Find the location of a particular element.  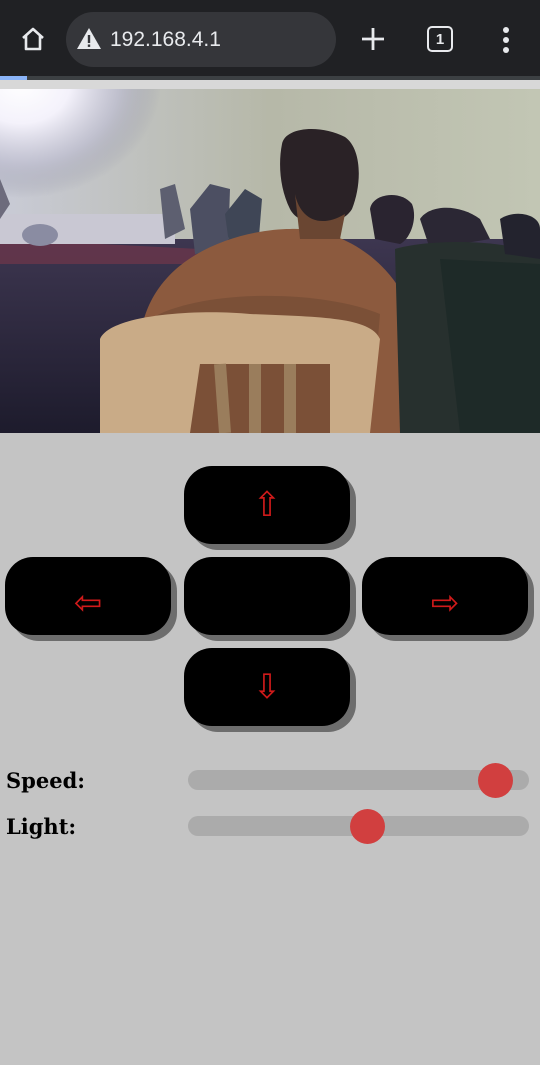

tab-count: 1 is located at coordinates (440, 39).